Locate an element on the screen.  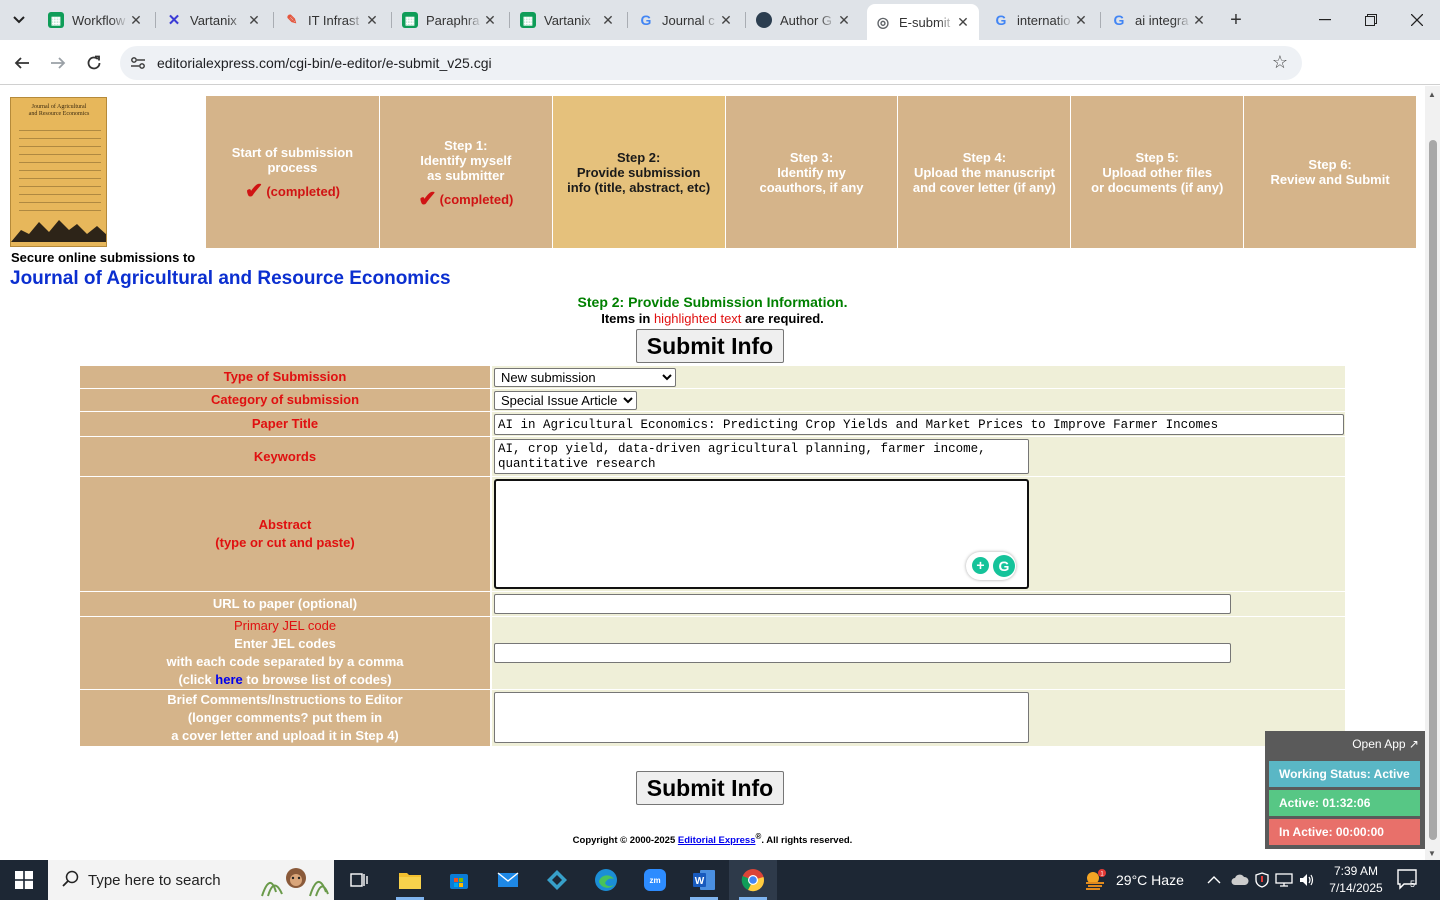
browser-tab: G Journal c ✕ is located at coordinates (686, 20).